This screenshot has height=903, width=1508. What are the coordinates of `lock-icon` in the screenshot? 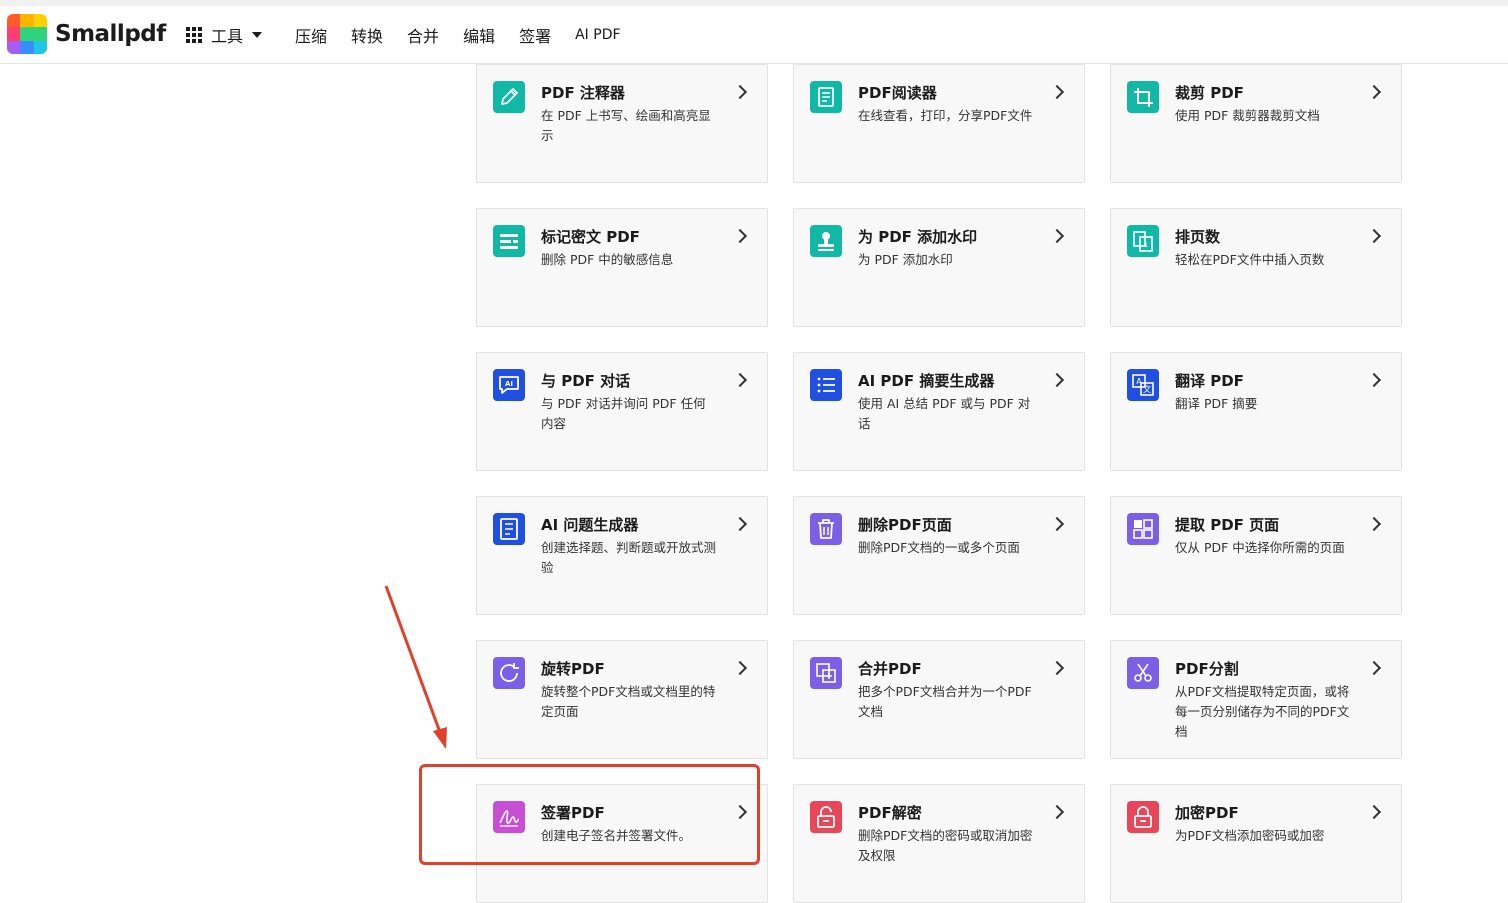 It's located at (1143, 817).